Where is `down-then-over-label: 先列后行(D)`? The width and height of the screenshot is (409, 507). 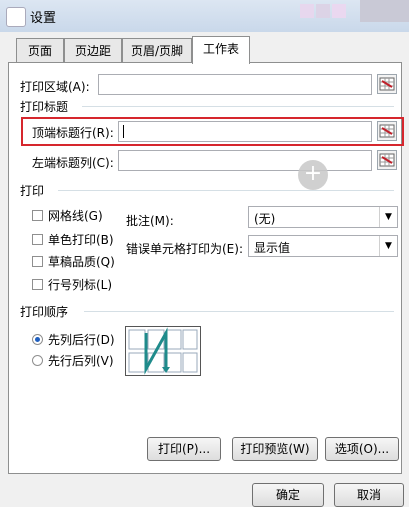 down-then-over-label: 先列后行(D) is located at coordinates (81, 340).